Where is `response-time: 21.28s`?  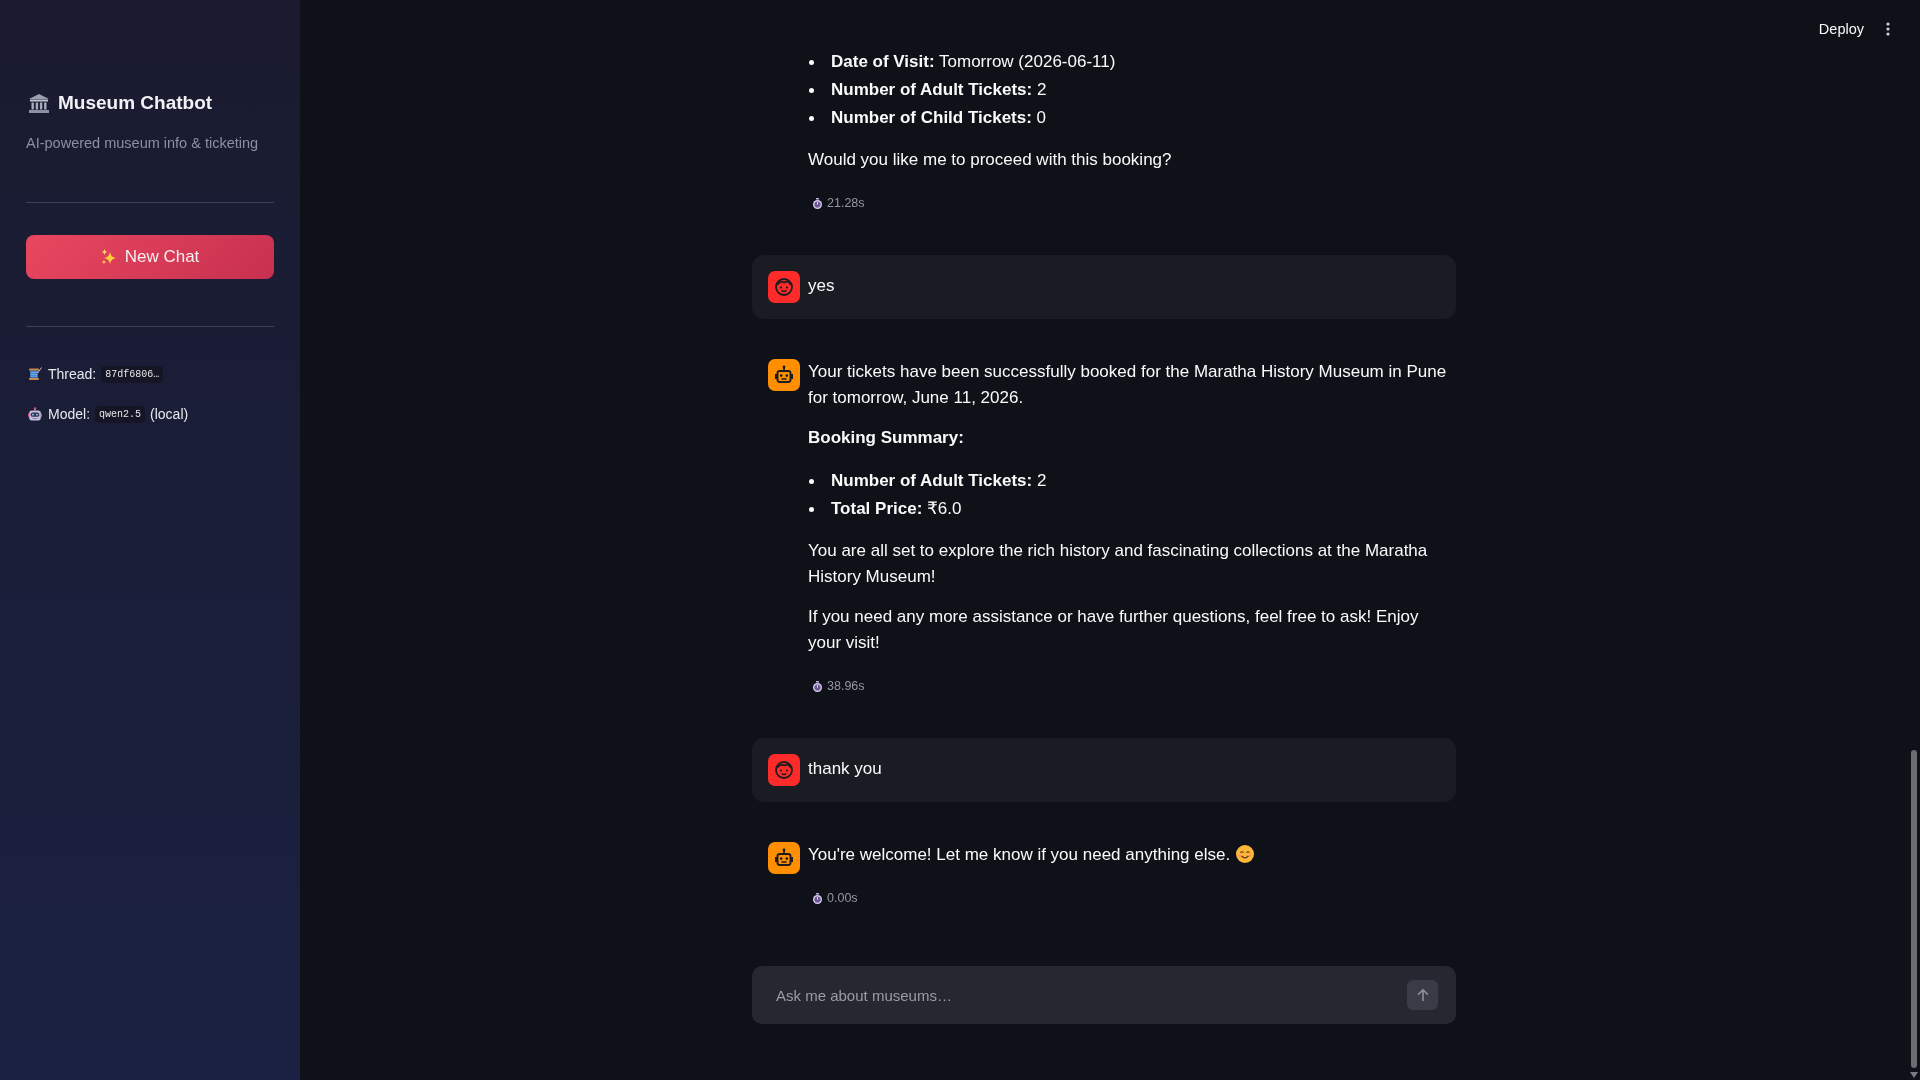
response-time: 21.28s is located at coordinates (846, 203).